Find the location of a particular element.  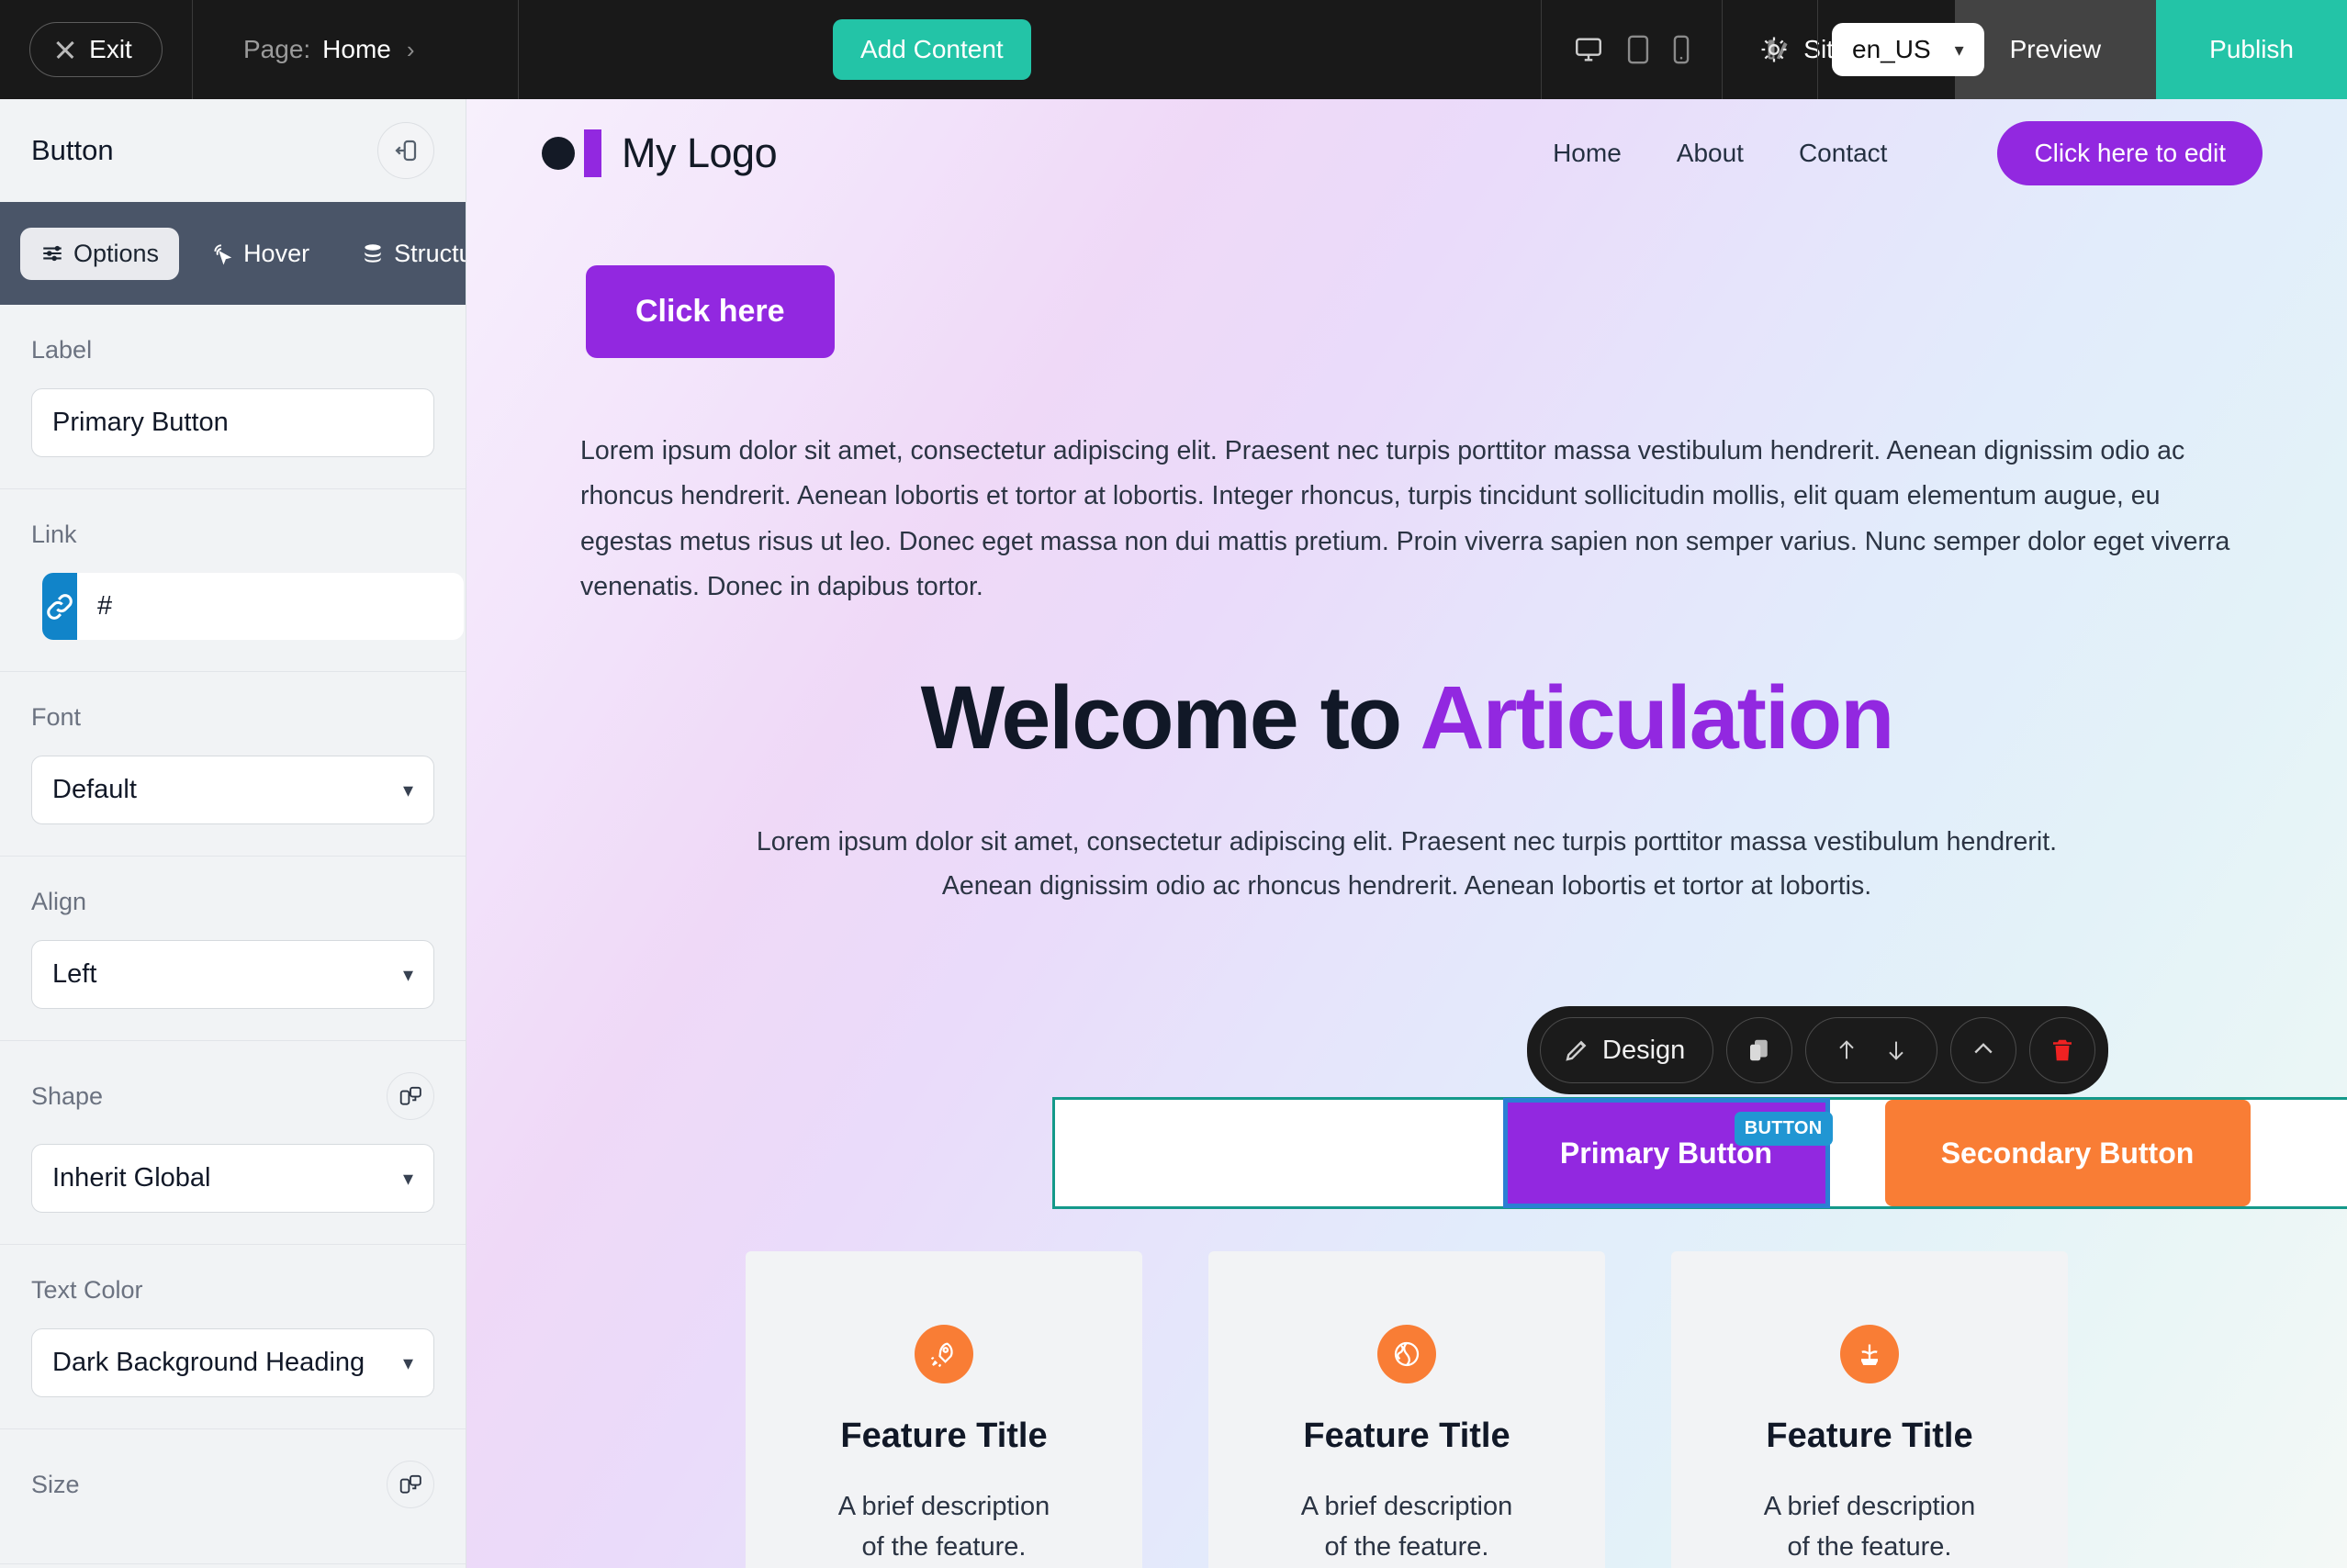

page-name-label: Home is located at coordinates (356, 49).